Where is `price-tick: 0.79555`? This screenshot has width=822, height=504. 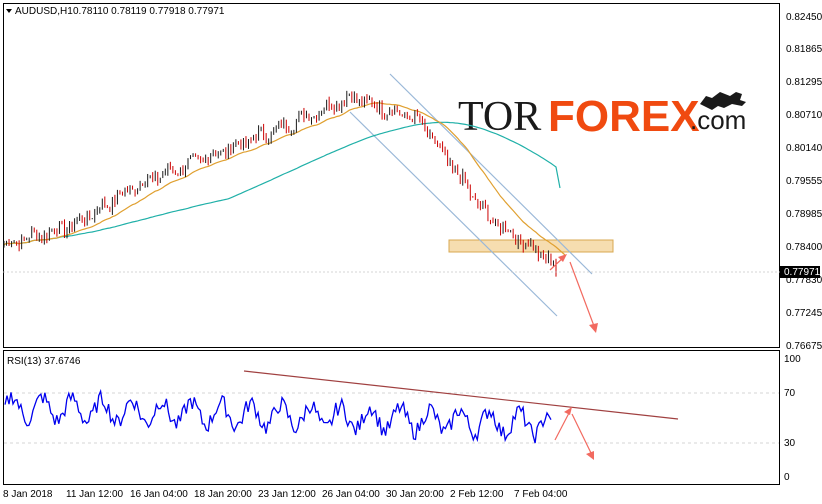
price-tick: 0.79555 is located at coordinates (804, 181).